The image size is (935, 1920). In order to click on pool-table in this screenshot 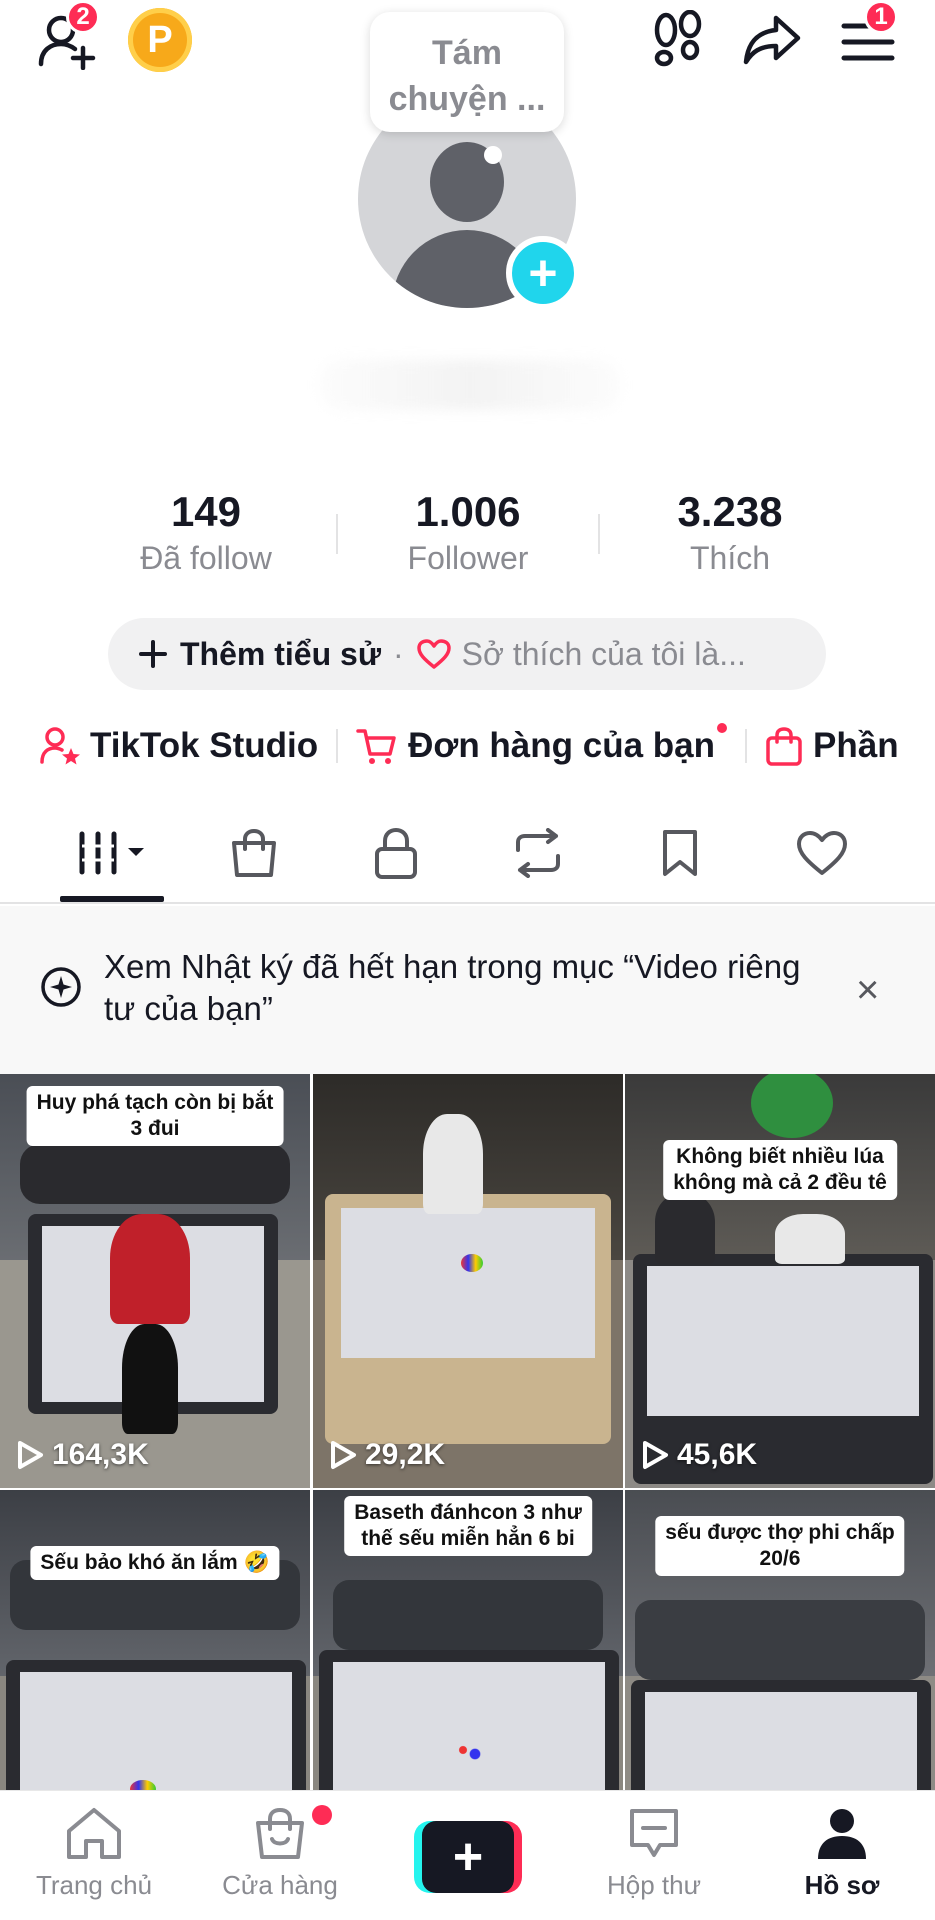, I will do `click(468, 1319)`.